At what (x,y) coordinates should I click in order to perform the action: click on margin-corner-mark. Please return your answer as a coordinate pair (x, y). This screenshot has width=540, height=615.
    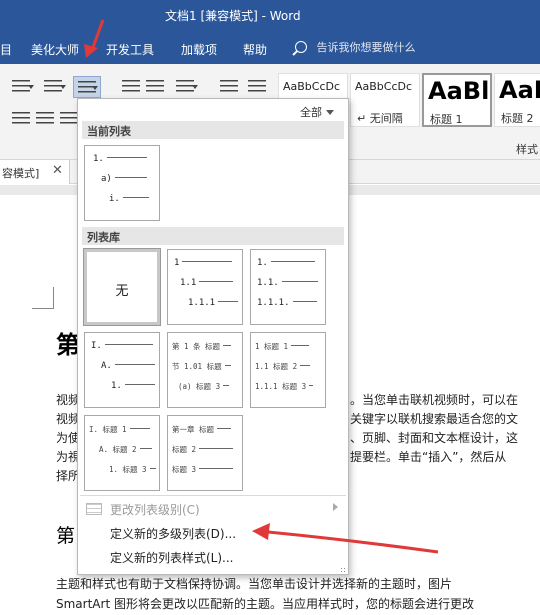
    Looking at the image, I should click on (43, 298).